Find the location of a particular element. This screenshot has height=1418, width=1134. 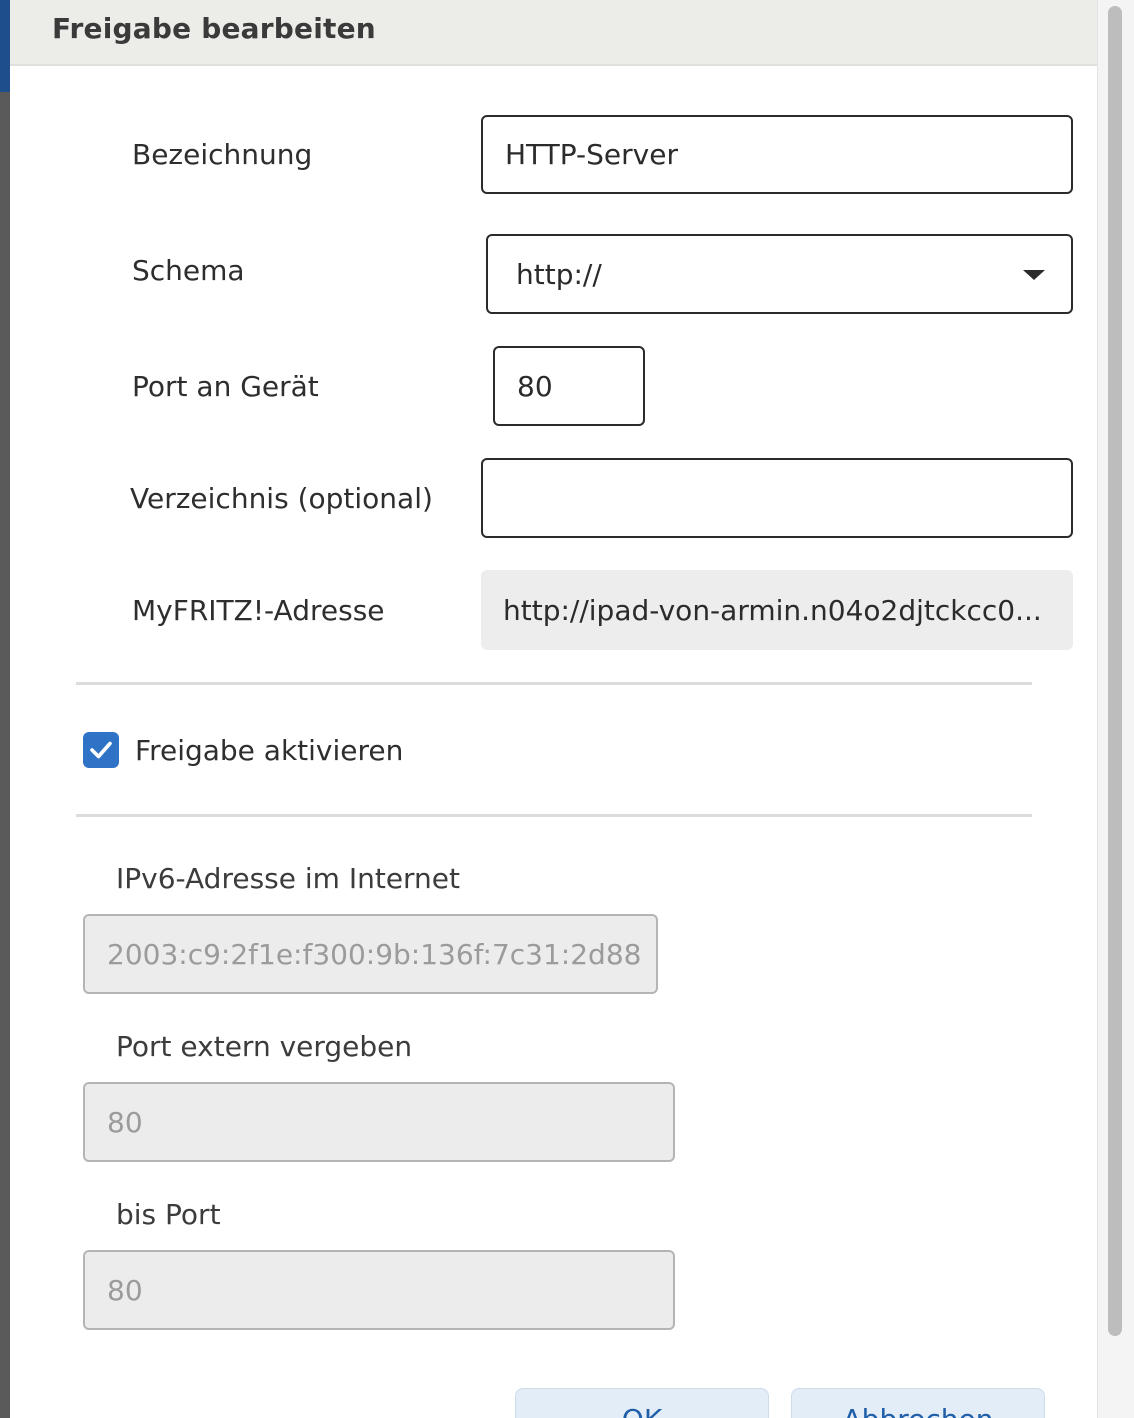

port-geraet-input: 80 is located at coordinates (569, 386).